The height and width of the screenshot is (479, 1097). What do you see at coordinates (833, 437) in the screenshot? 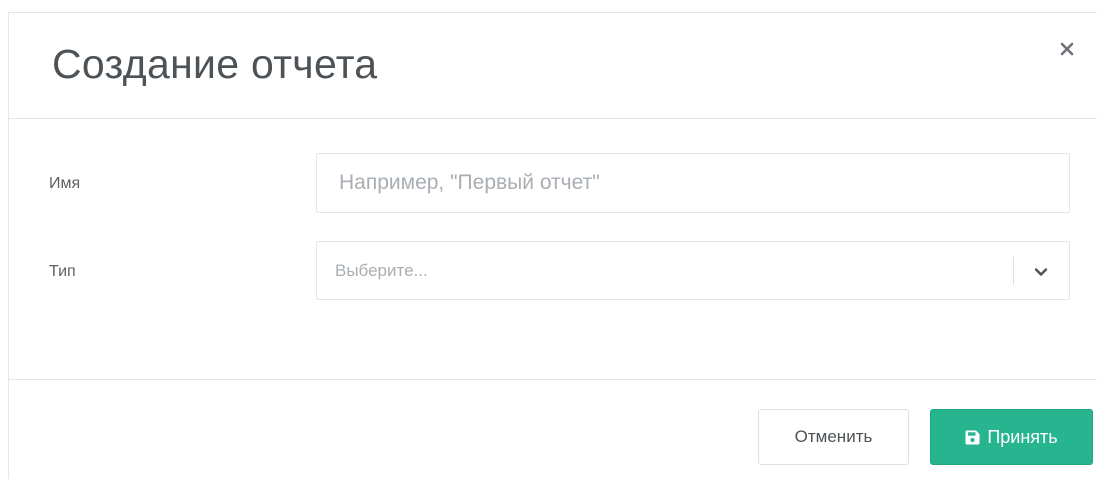
I see `cancel-button: Отменить` at bounding box center [833, 437].